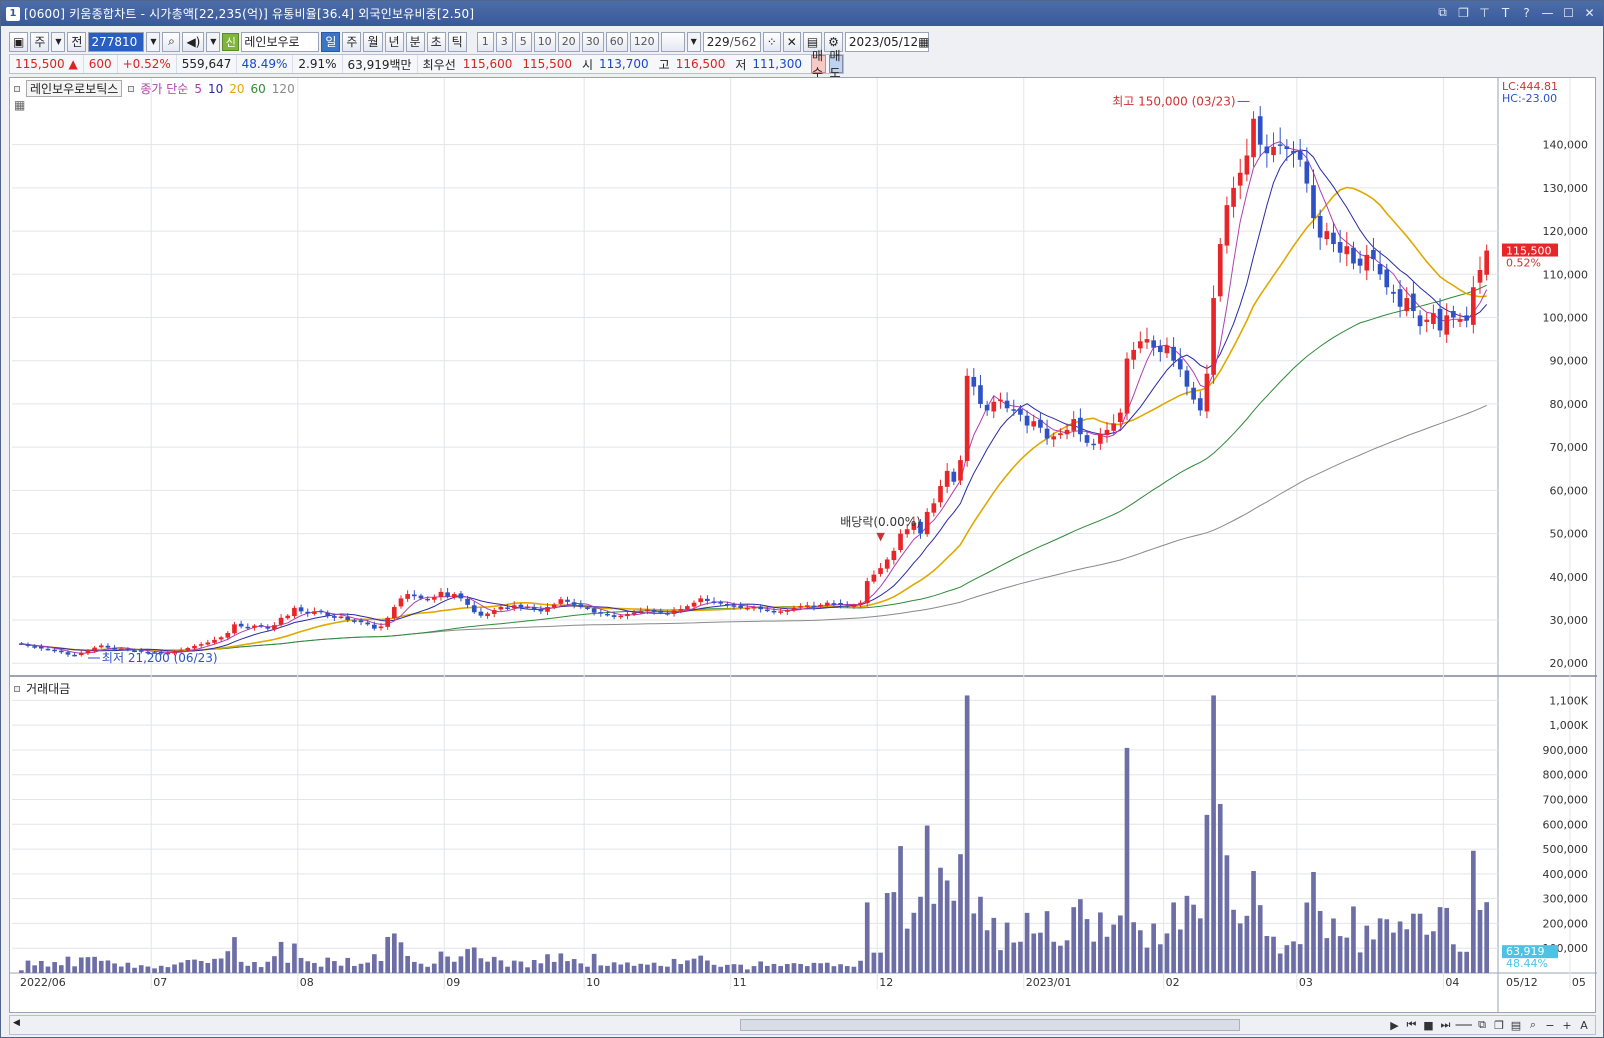  I want to click on legend-ma-prefix: 종가 단순, so click(164, 88).